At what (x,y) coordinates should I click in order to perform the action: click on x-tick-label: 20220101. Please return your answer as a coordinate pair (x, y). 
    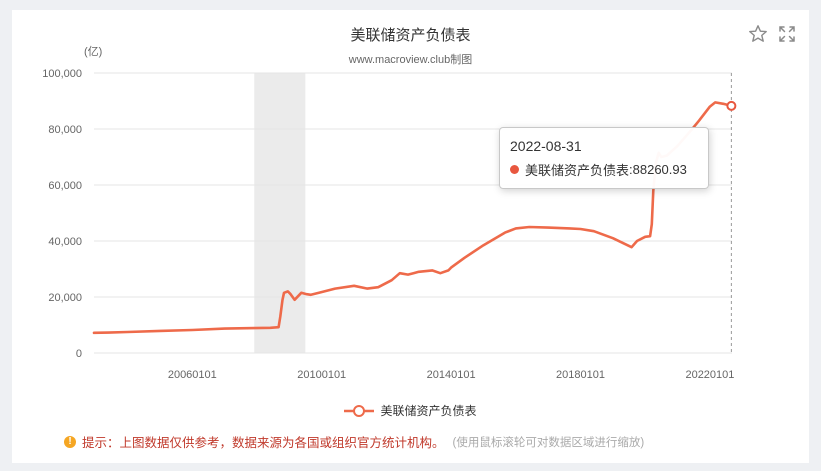
    Looking at the image, I should click on (709, 375).